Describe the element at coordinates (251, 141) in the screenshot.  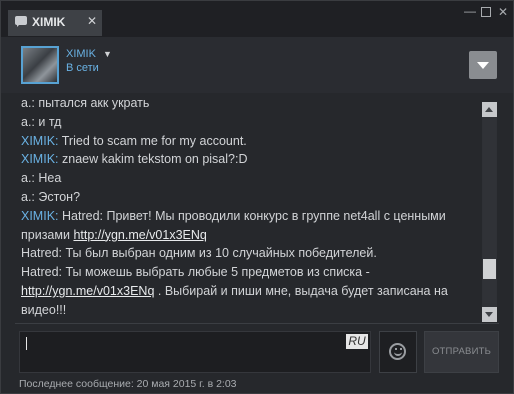
I see `chat-message: XIMIK: Tried to scam me for my account.` at that location.